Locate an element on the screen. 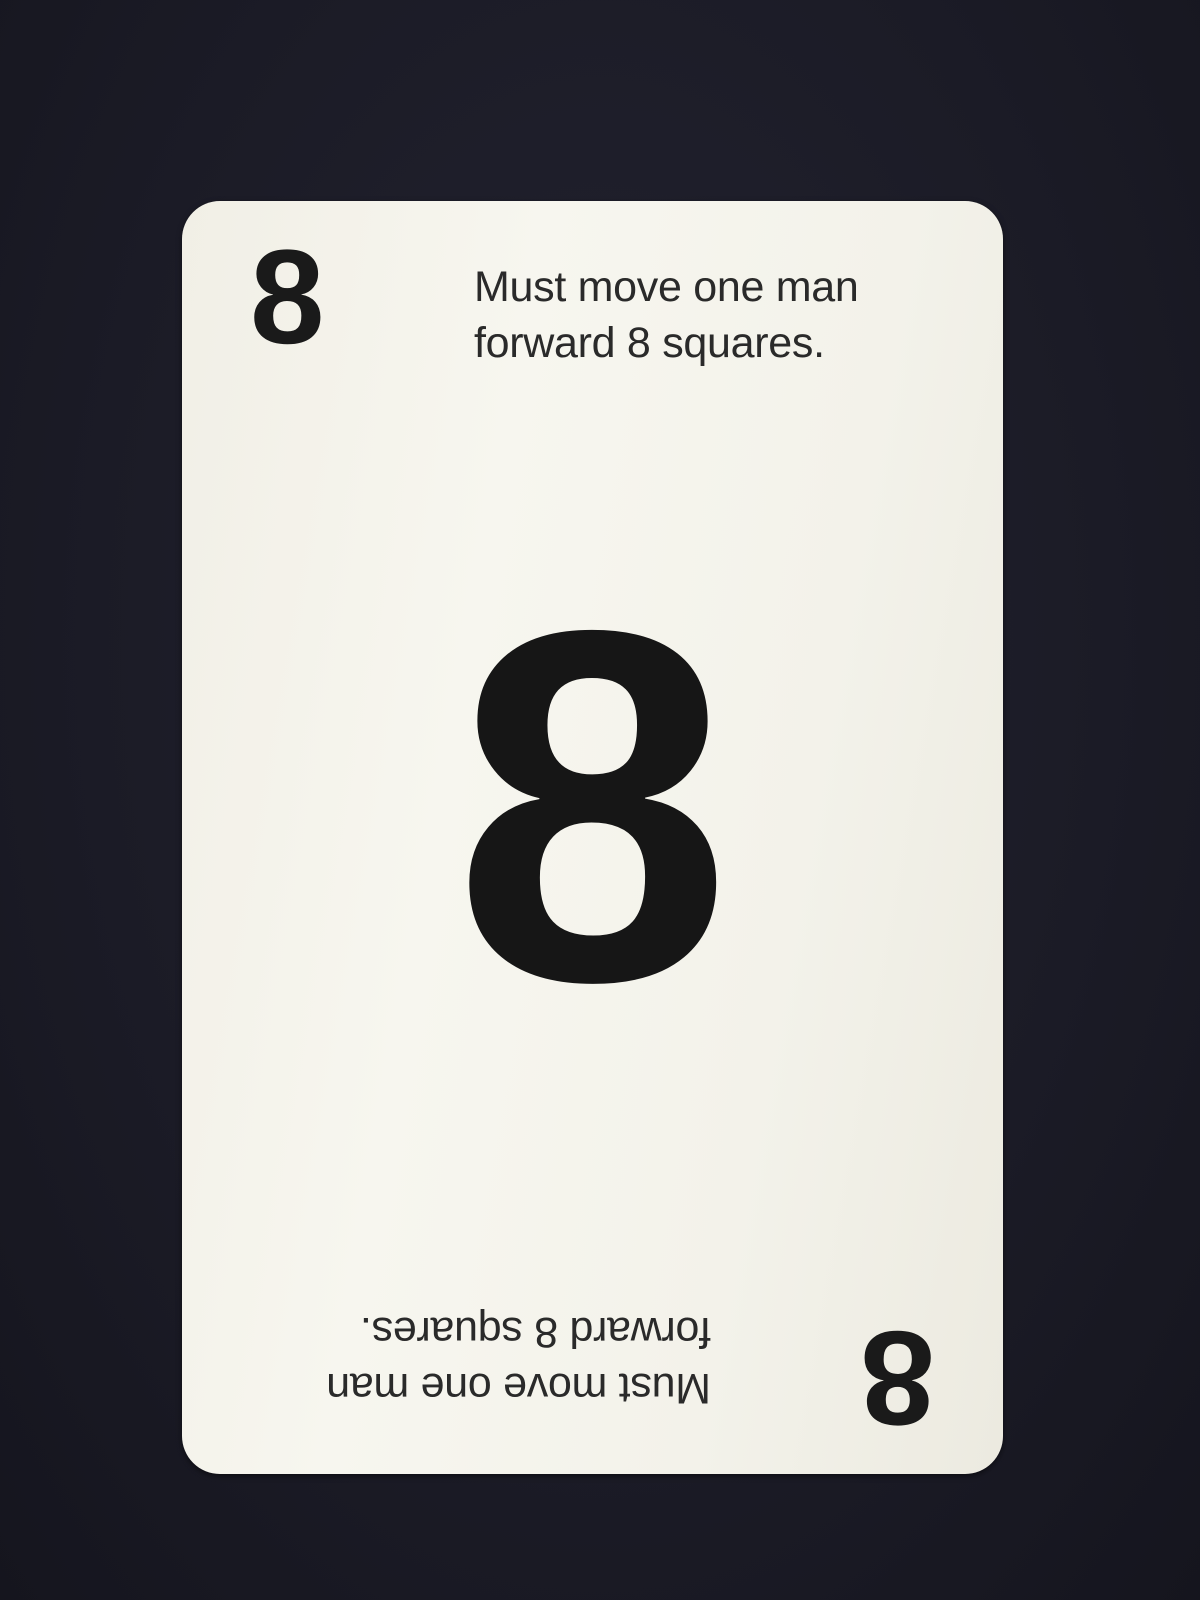 This screenshot has height=1600, width=1200. card-top-corner: 8 Must move one man forward 8 squares. is located at coordinates (592, 351).